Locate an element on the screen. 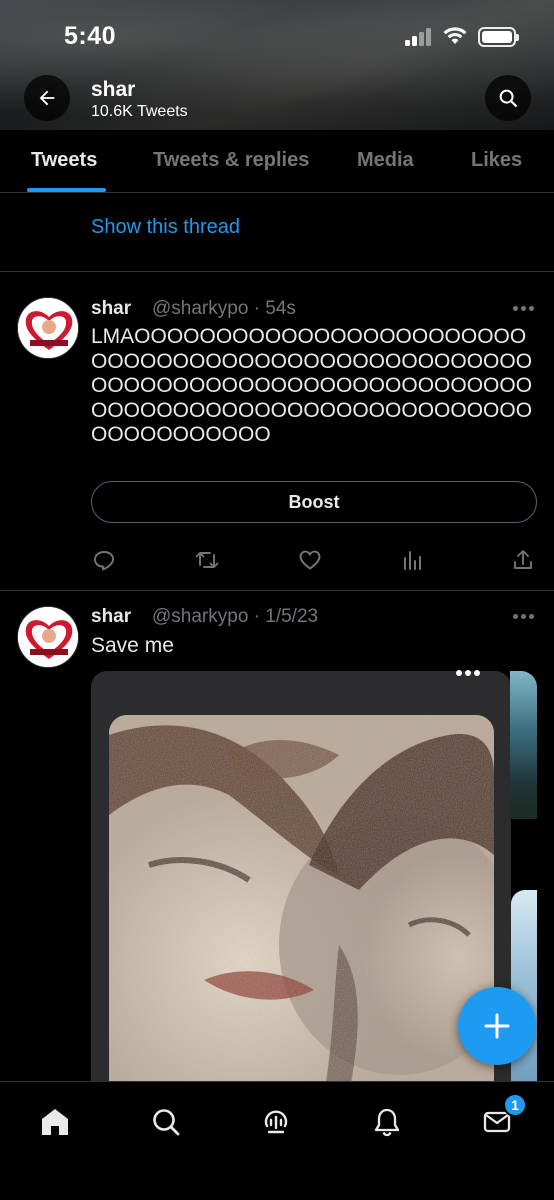 The image size is (554, 1200). profile-tabs: Tweets Tweets & replies Media Likes is located at coordinates (277, 161).